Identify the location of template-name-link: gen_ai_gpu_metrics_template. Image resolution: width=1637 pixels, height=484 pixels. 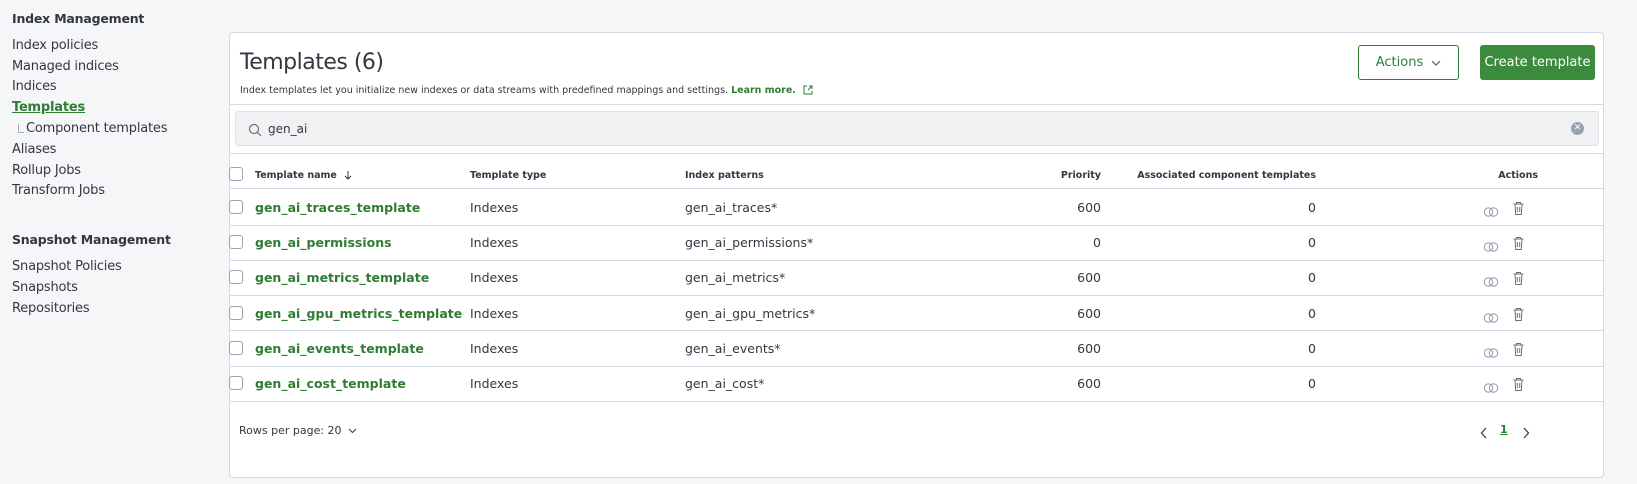
(358, 313).